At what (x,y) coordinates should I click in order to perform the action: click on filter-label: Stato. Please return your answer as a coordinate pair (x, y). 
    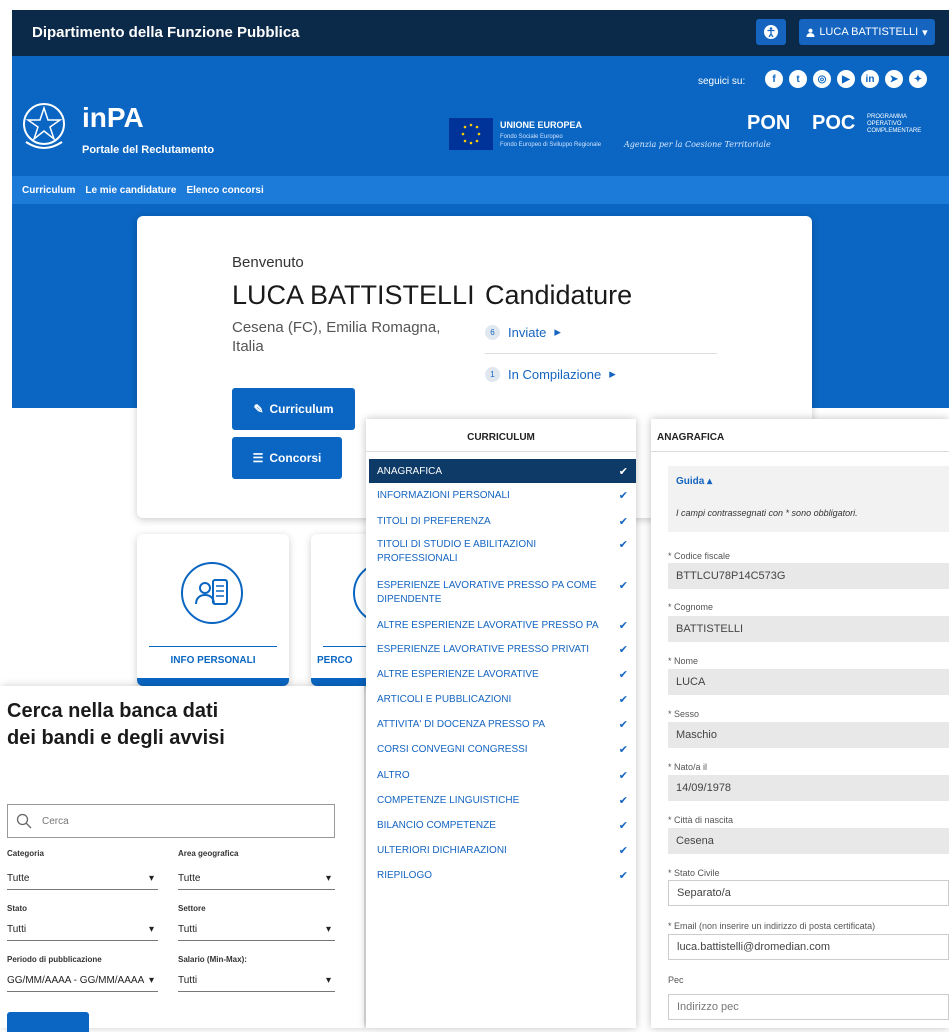
    Looking at the image, I should click on (17, 908).